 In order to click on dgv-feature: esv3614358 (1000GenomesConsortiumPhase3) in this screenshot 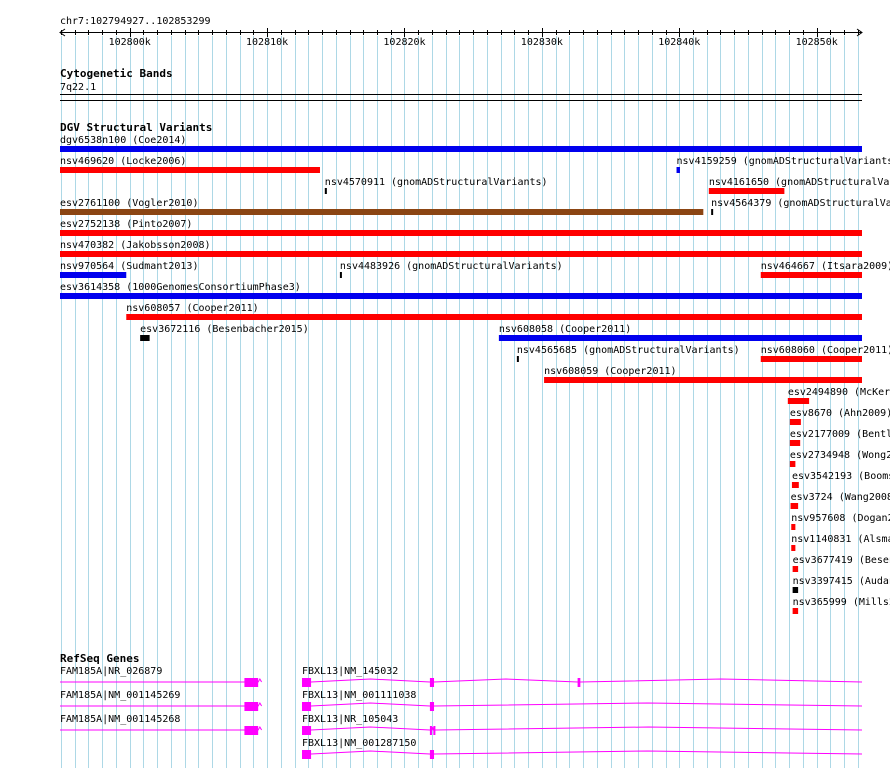, I will do `click(461, 290)`.